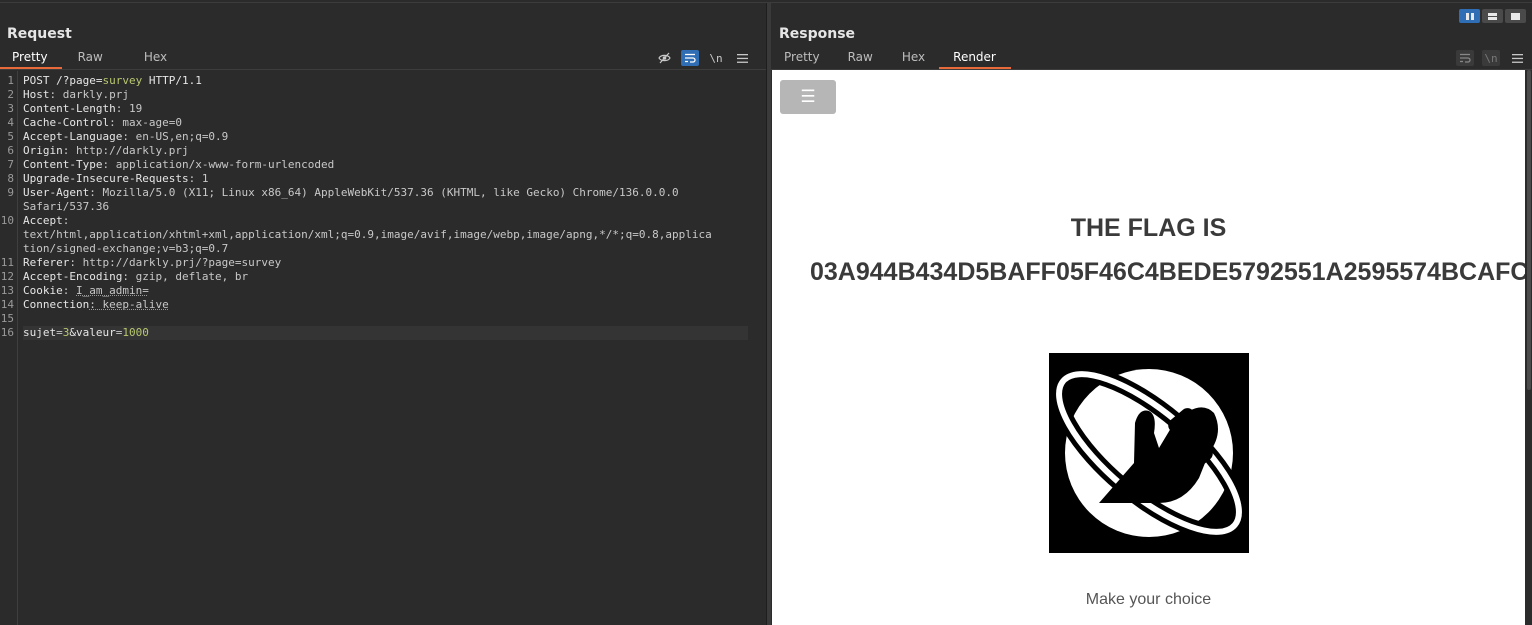 This screenshot has height=625, width=1532. Describe the element at coordinates (10, 178) in the screenshot. I see `line-number: 8` at that location.